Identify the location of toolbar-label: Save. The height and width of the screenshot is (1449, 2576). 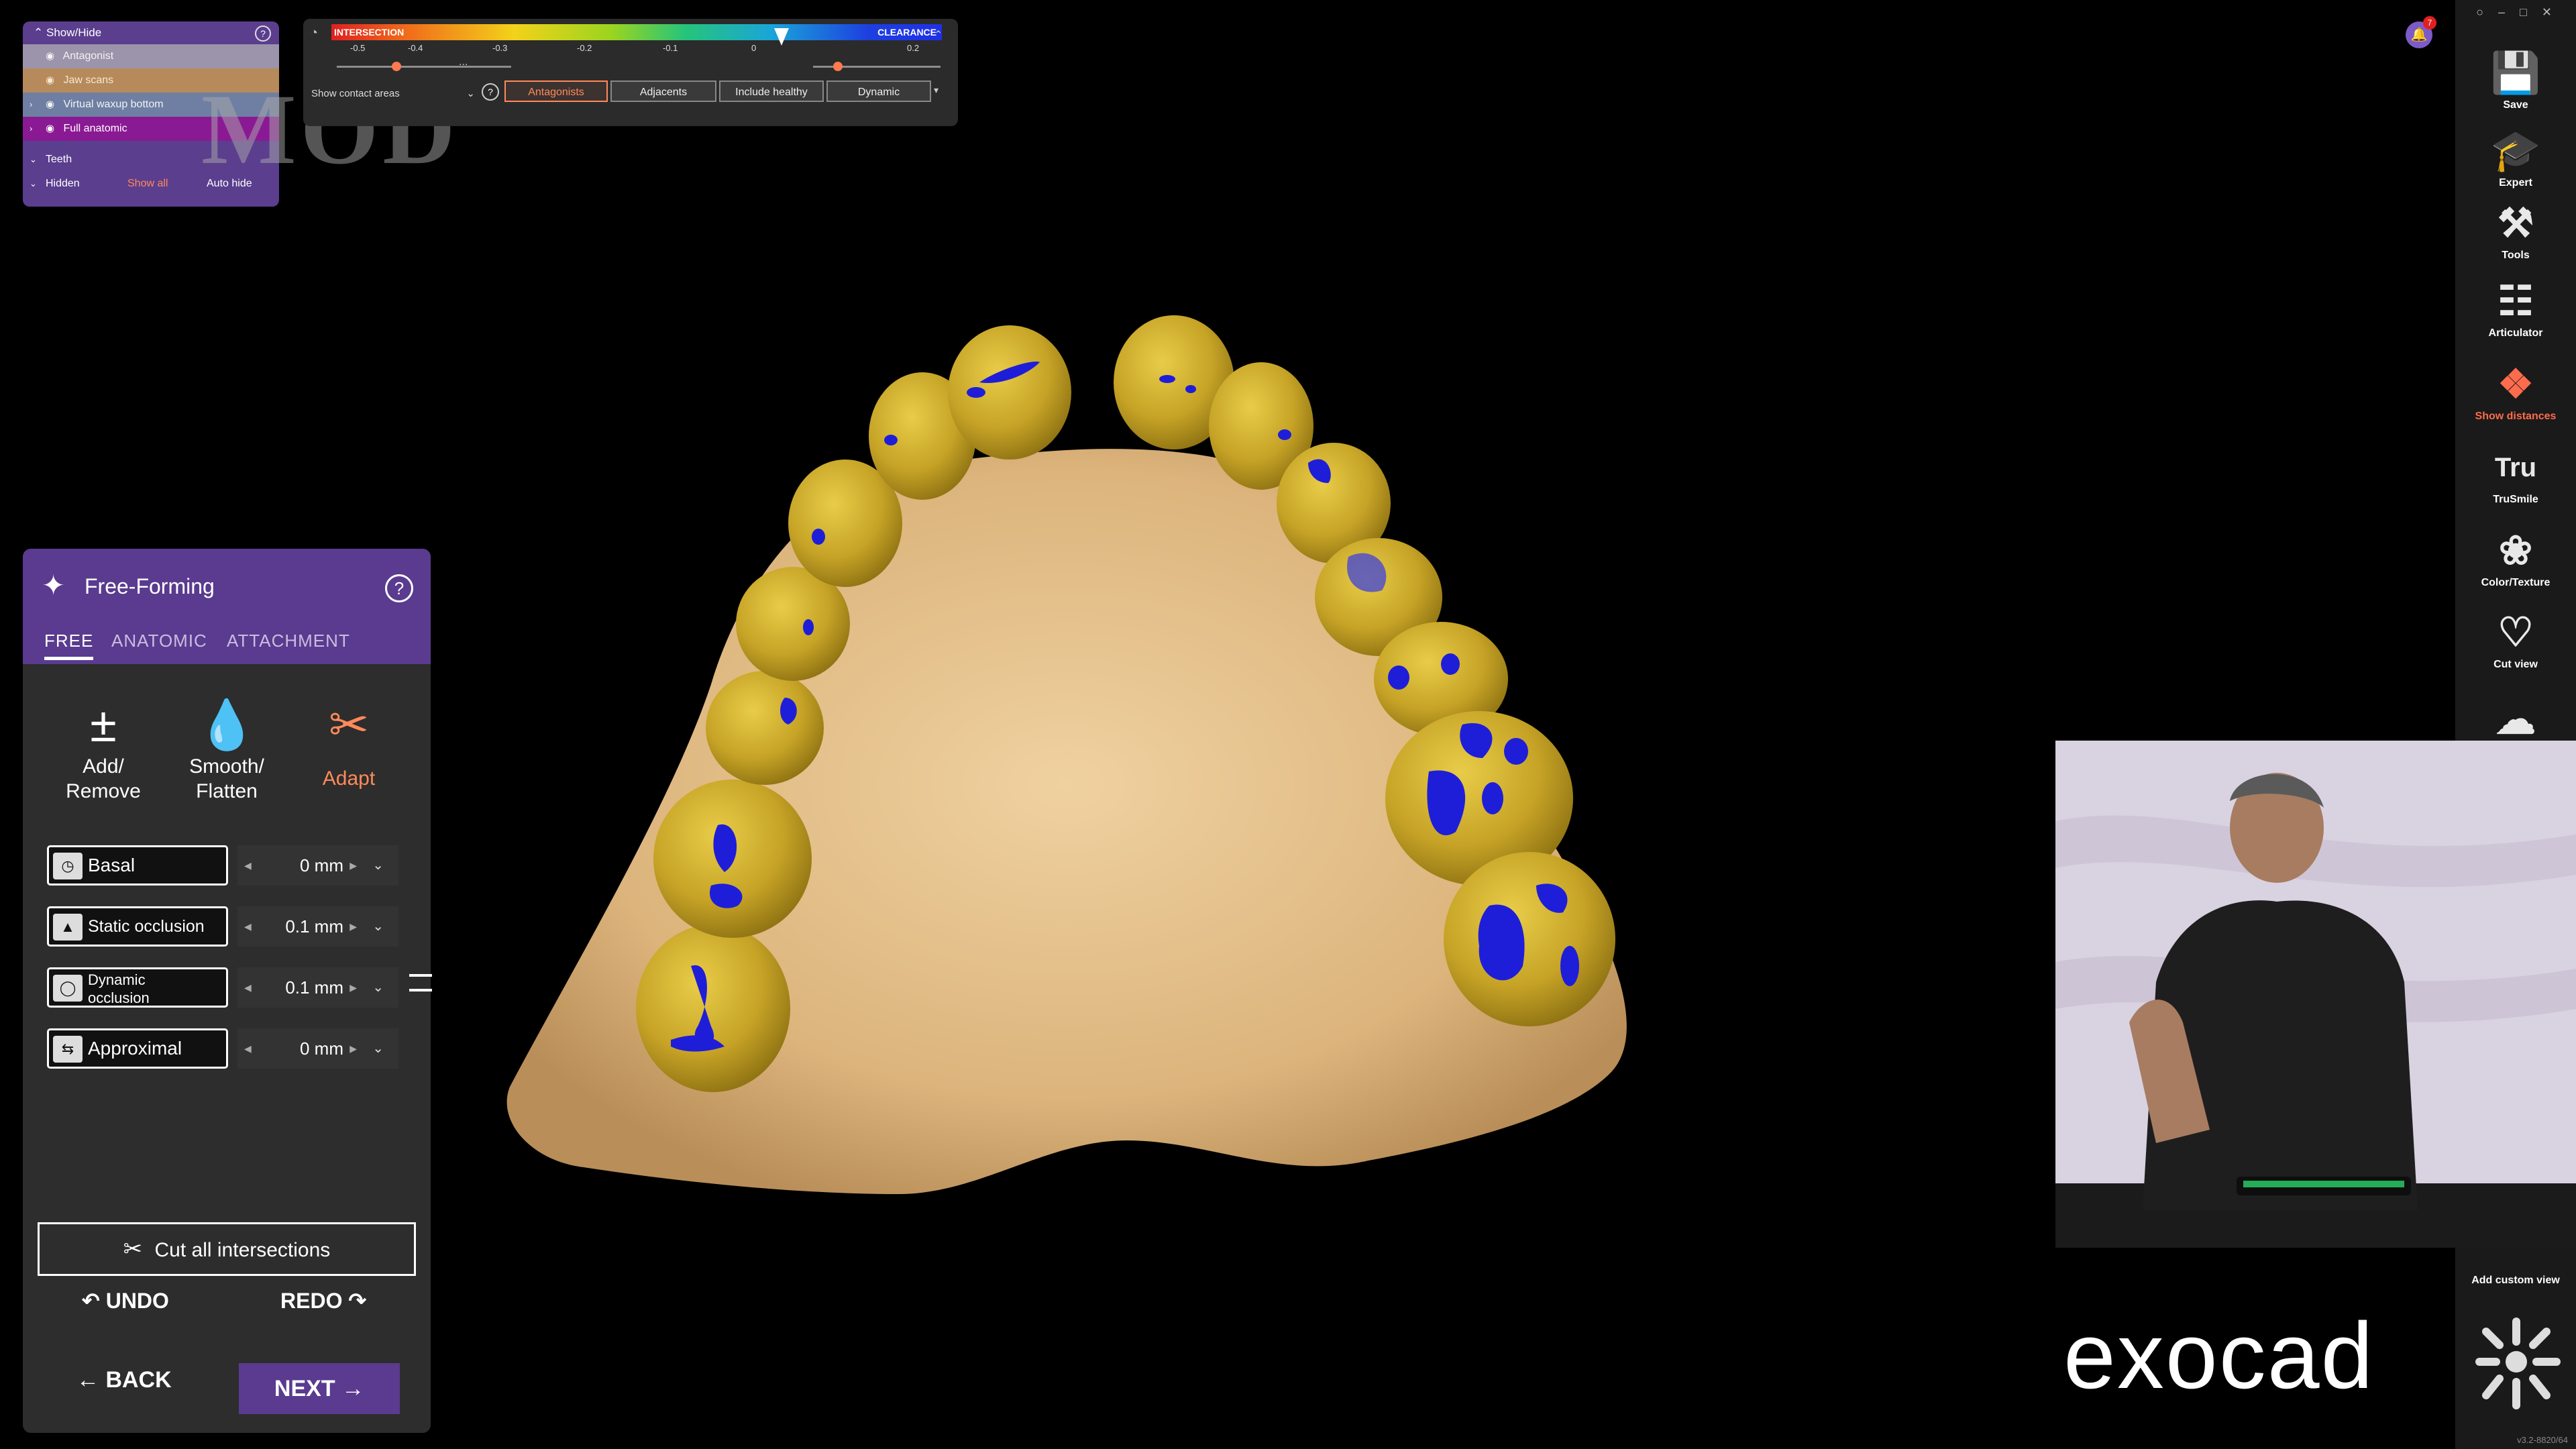
(2515, 105).